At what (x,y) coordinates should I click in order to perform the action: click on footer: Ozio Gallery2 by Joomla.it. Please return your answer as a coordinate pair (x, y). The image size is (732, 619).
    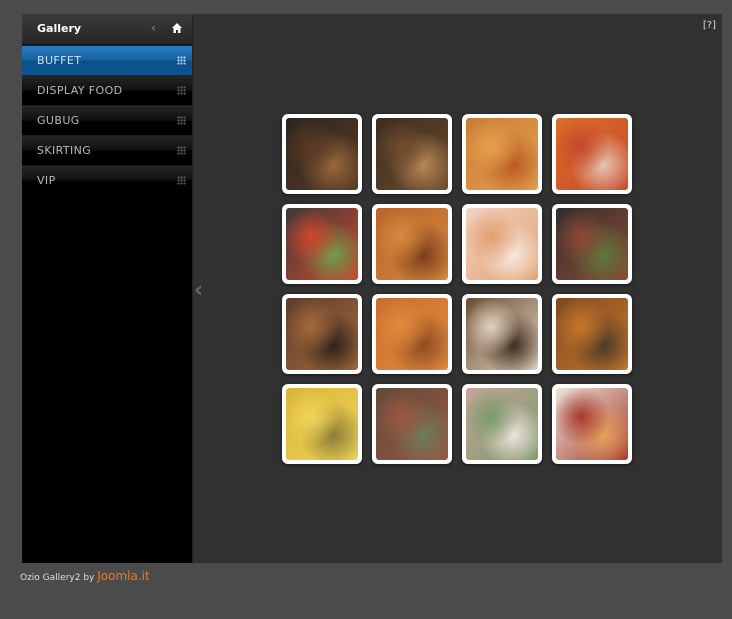
    Looking at the image, I should click on (85, 576).